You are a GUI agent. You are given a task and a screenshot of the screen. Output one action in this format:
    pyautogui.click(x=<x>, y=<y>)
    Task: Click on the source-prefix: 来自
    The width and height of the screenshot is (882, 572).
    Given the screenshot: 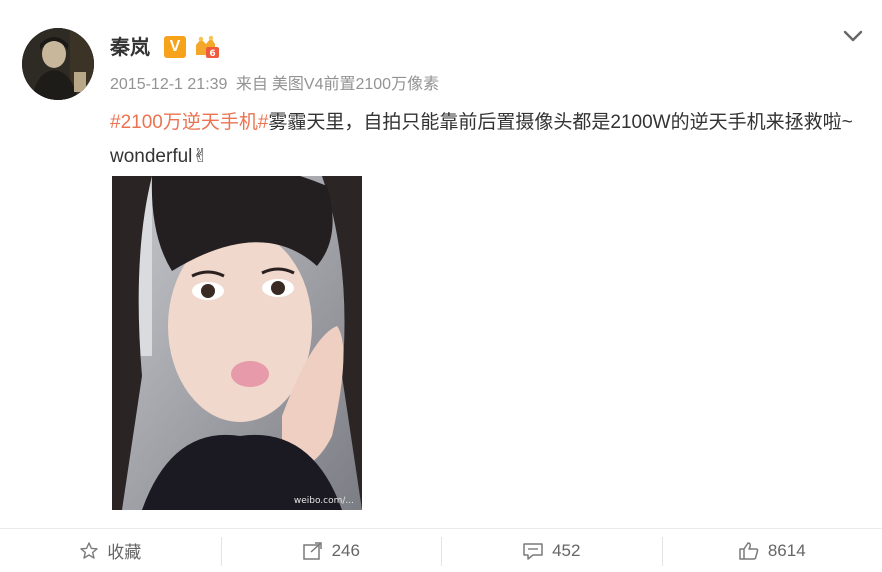 What is the action you would take?
    pyautogui.click(x=251, y=84)
    